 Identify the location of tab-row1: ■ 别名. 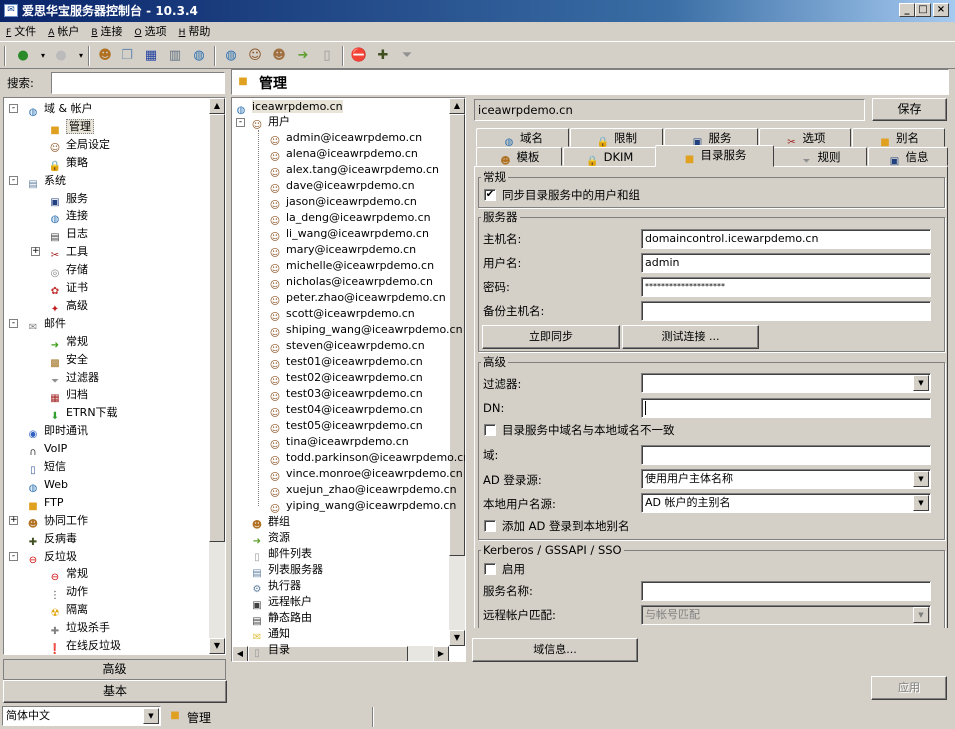
(898, 138).